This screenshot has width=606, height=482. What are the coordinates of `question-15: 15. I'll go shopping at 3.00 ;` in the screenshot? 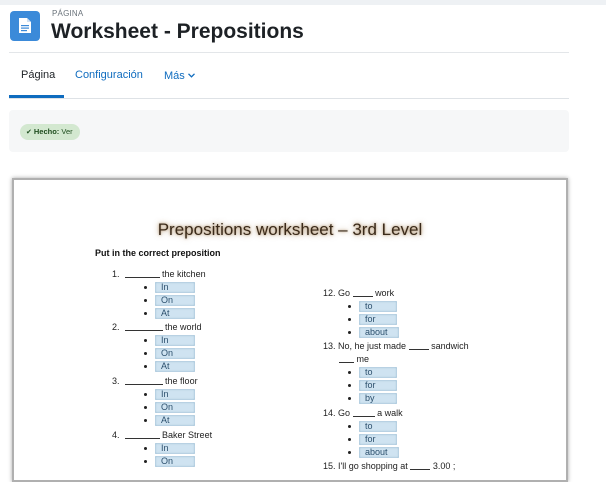 It's located at (389, 466).